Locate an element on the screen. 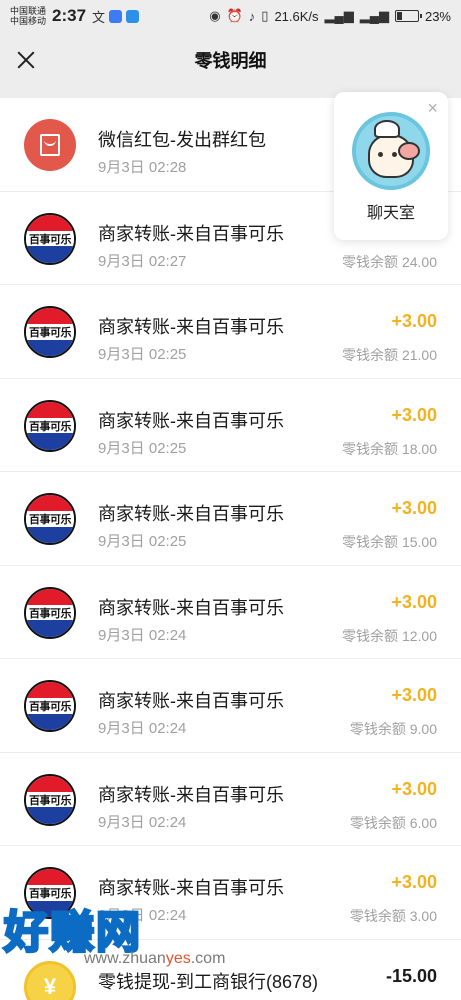  transaction-balance: 零钱余额 6.00 is located at coordinates (393, 822).